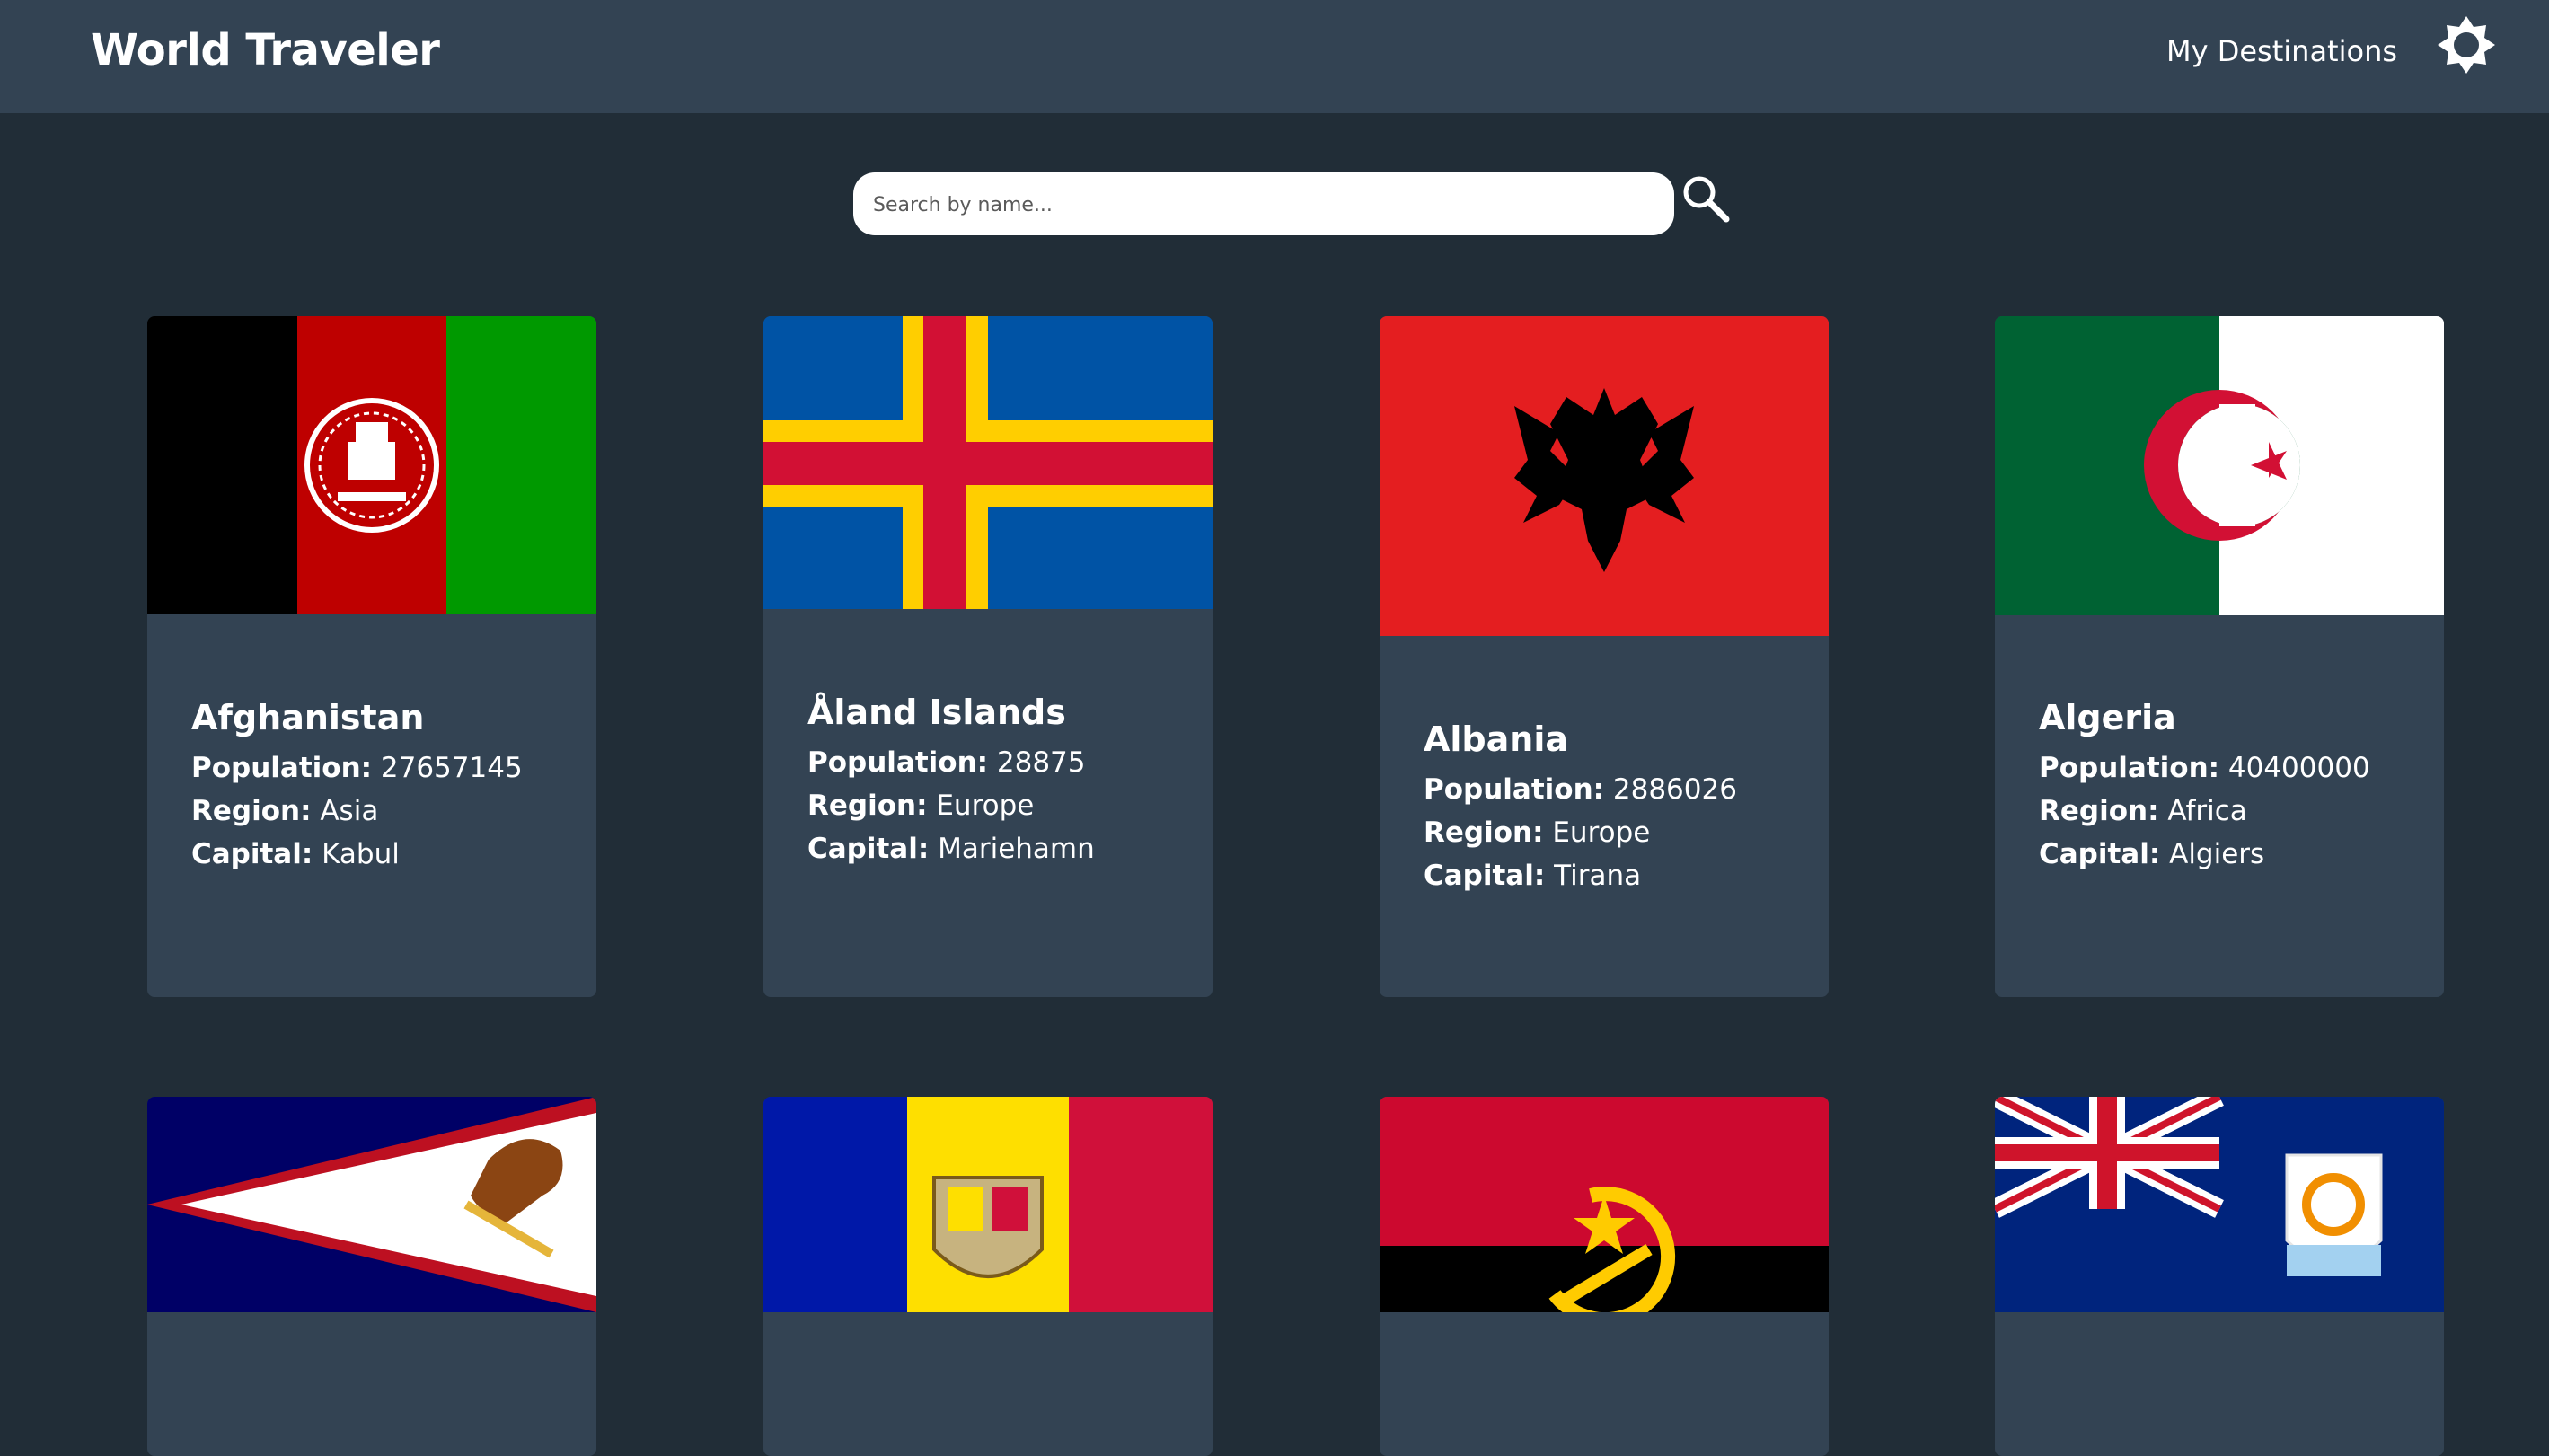 Image resolution: width=2549 pixels, height=1456 pixels. What do you see at coordinates (2207, 811) in the screenshot?
I see `region-value: Africa` at bounding box center [2207, 811].